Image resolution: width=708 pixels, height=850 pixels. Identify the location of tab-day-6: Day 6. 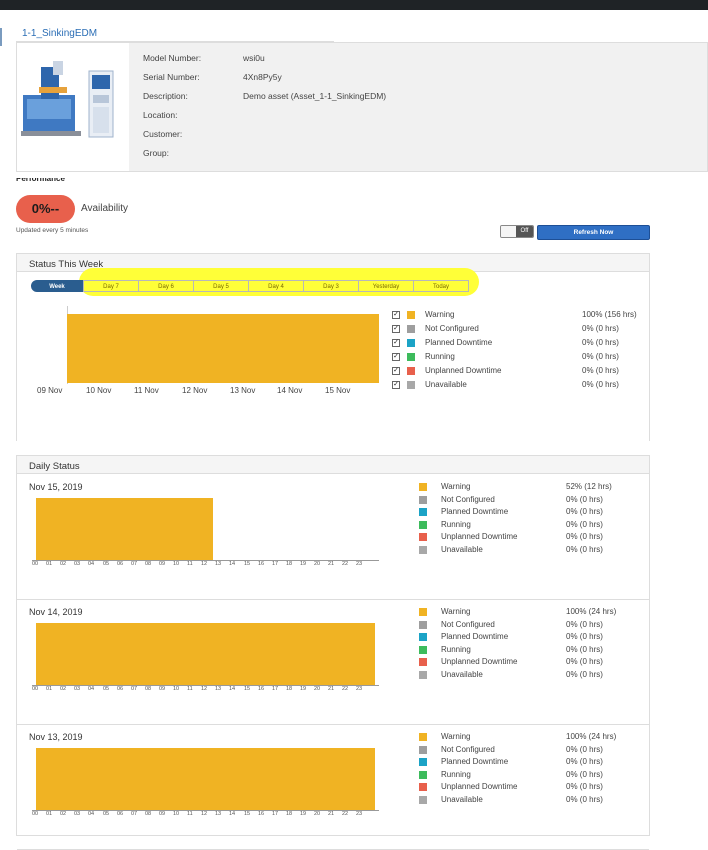
(166, 286).